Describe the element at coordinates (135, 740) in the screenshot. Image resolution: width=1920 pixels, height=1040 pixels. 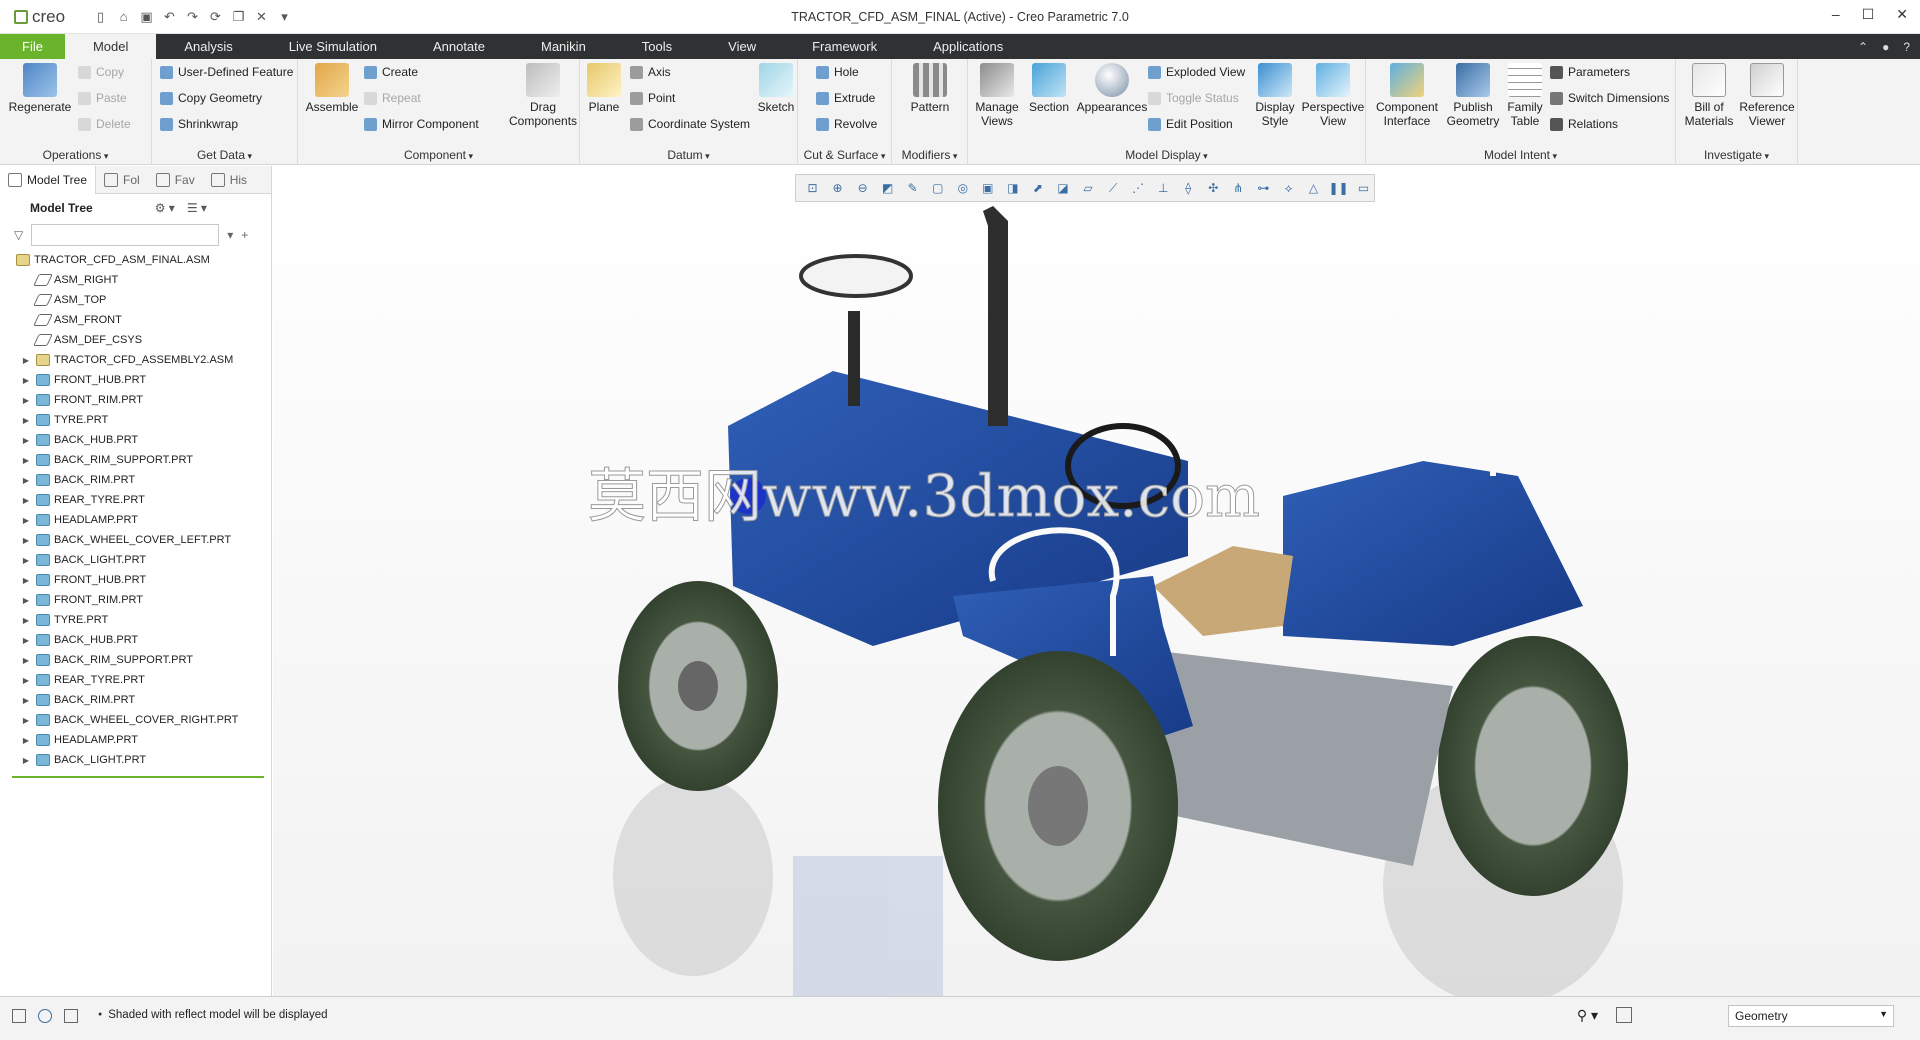
I see `tree-item: ▶ HEADLAMP.PRT` at that location.